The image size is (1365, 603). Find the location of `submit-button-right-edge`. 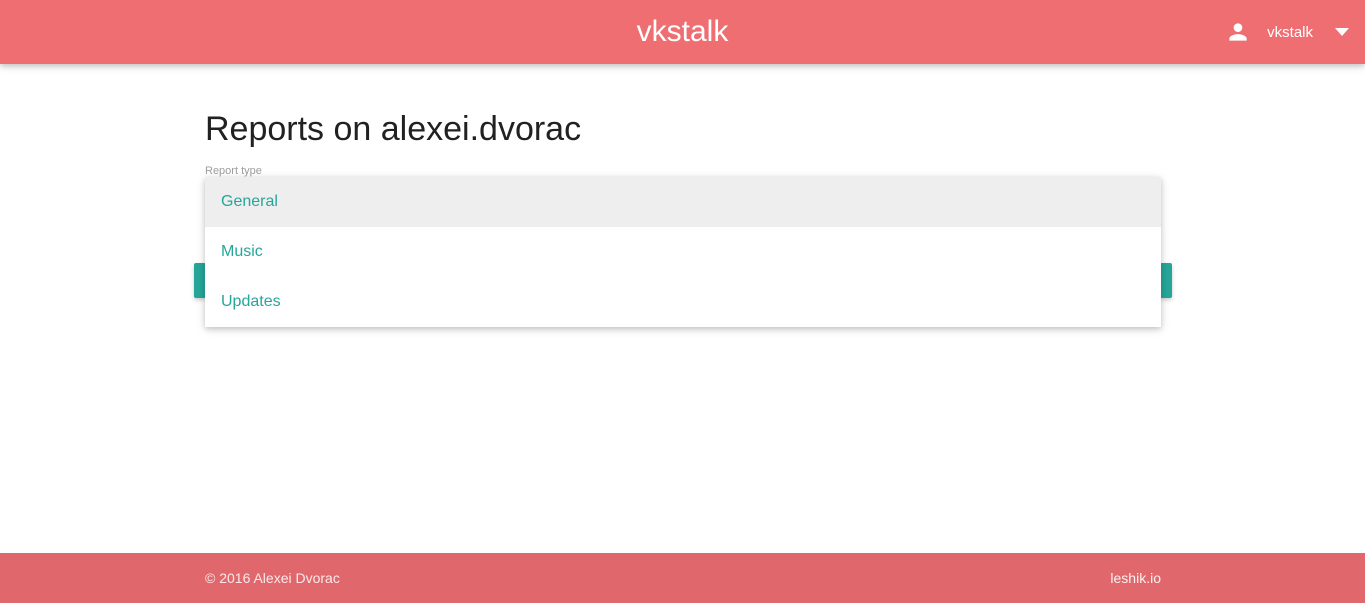

submit-button-right-edge is located at coordinates (1166, 280).